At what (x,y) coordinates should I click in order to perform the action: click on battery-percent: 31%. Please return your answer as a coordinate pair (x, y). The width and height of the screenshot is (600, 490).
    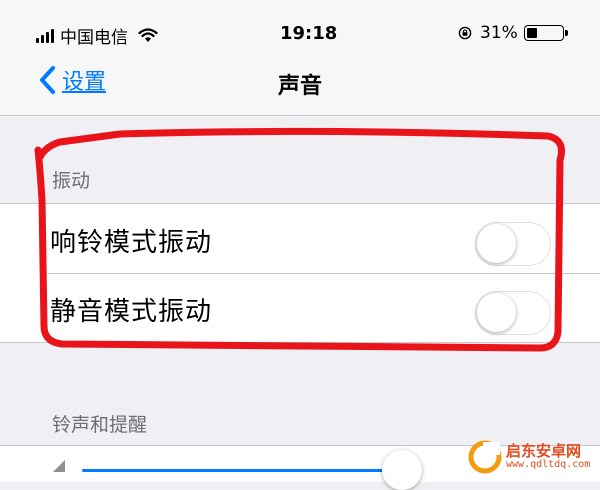
    Looking at the image, I should click on (499, 33).